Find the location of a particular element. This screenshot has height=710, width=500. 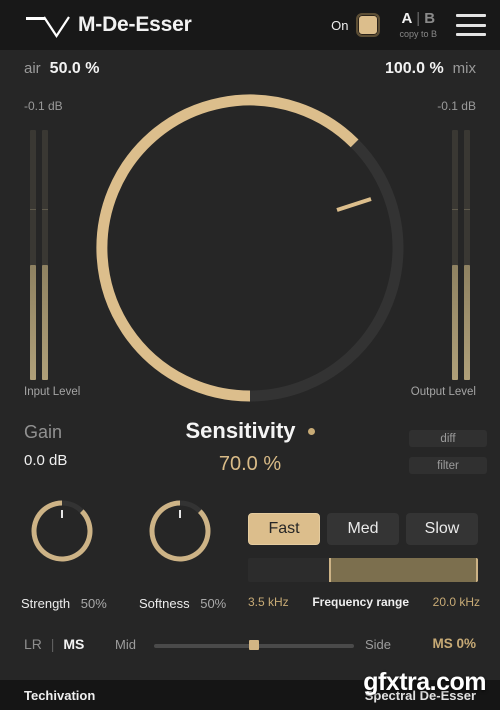

stereo-mode-lr: LR is located at coordinates (33, 644).